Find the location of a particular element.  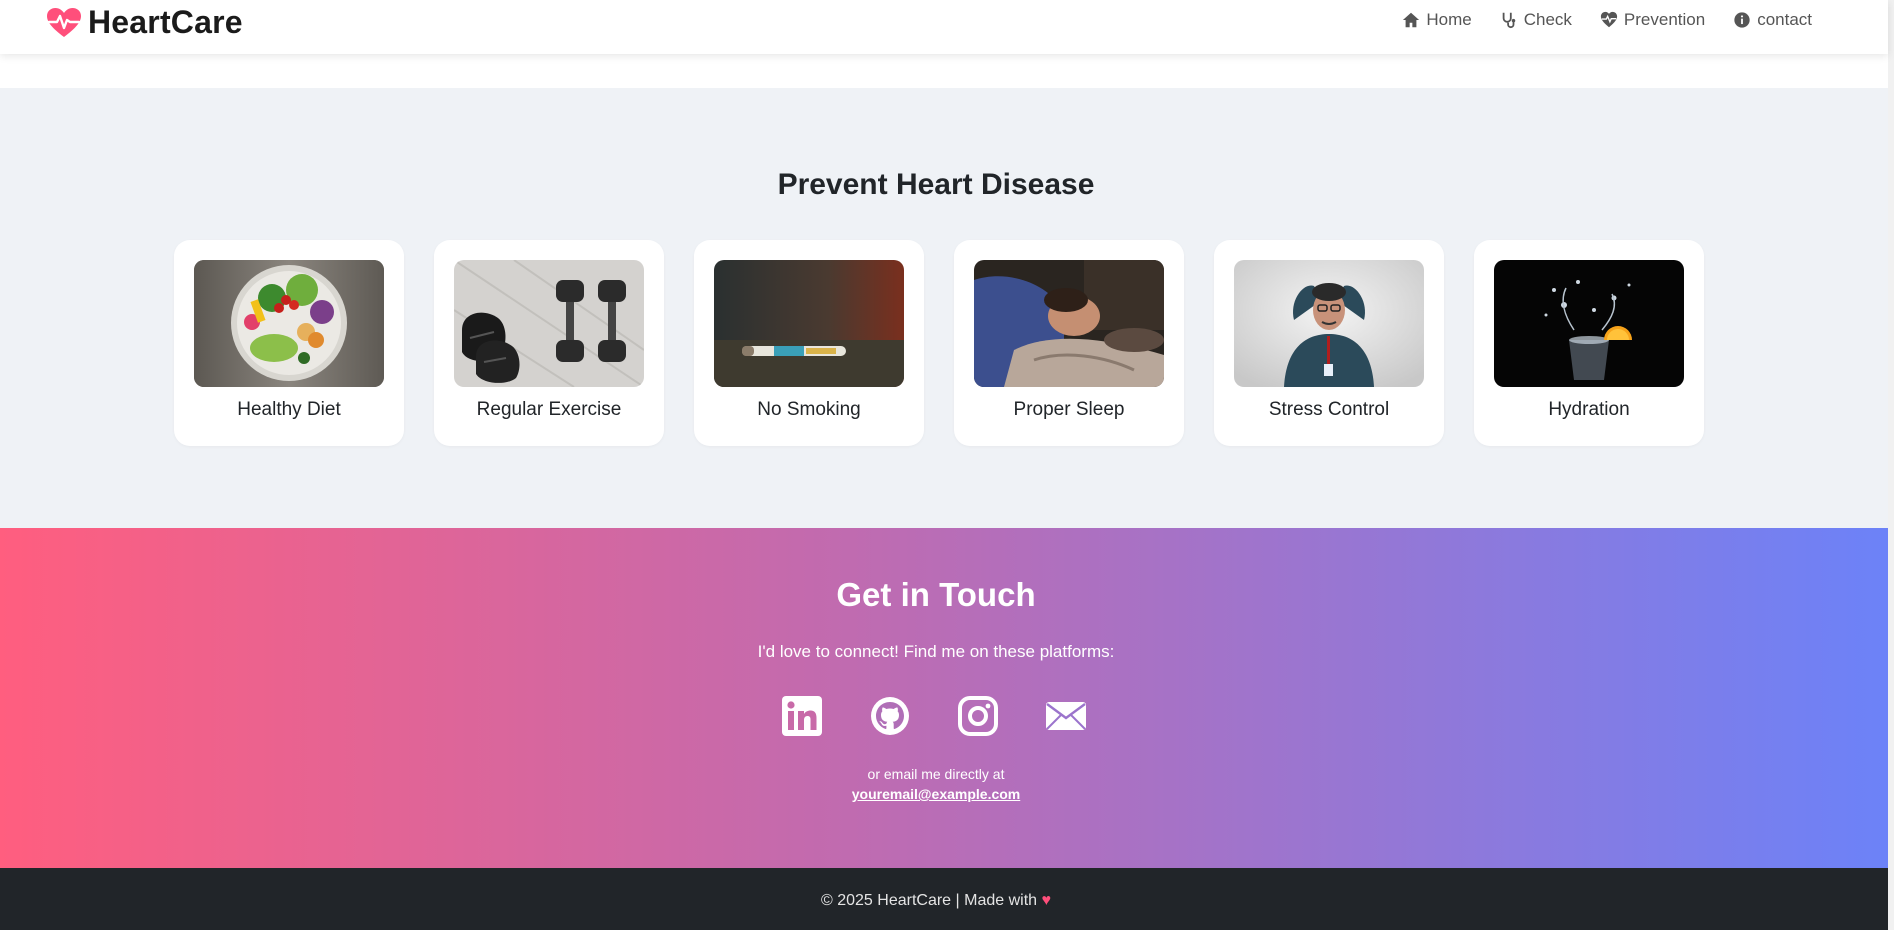

footer-line: © 2025 HeartCare | Made with ♥ is located at coordinates (936, 901).